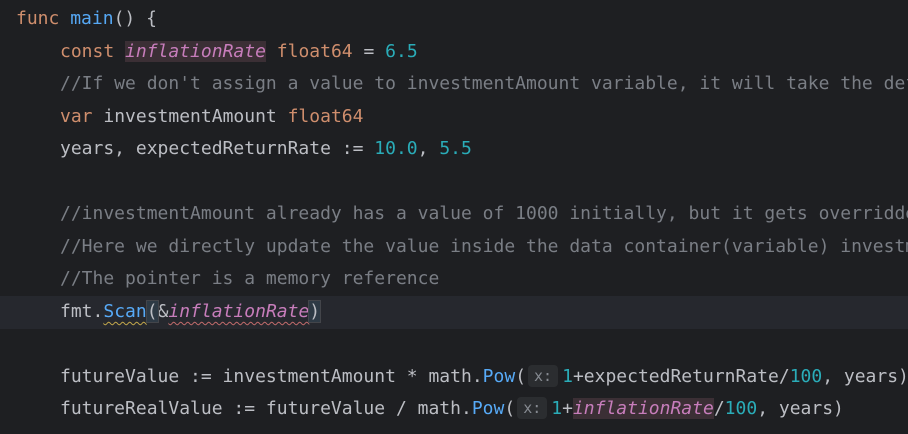 The image size is (908, 434). Describe the element at coordinates (217, 148) in the screenshot. I see `variables-years-return: years, expectedReturnRate :=` at that location.